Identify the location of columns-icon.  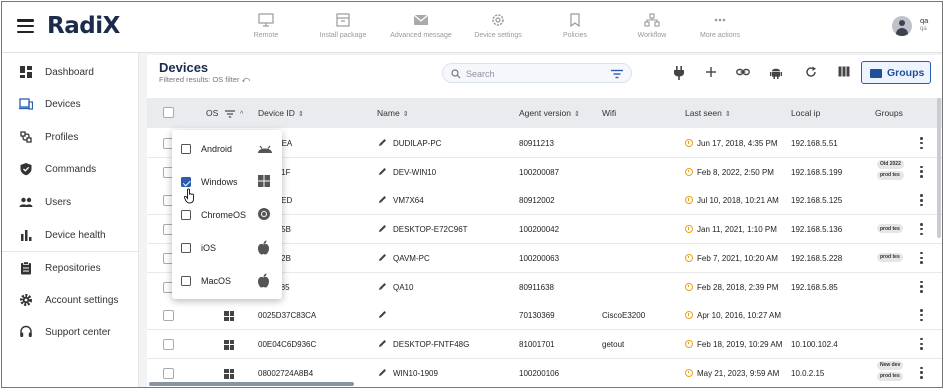
(844, 71).